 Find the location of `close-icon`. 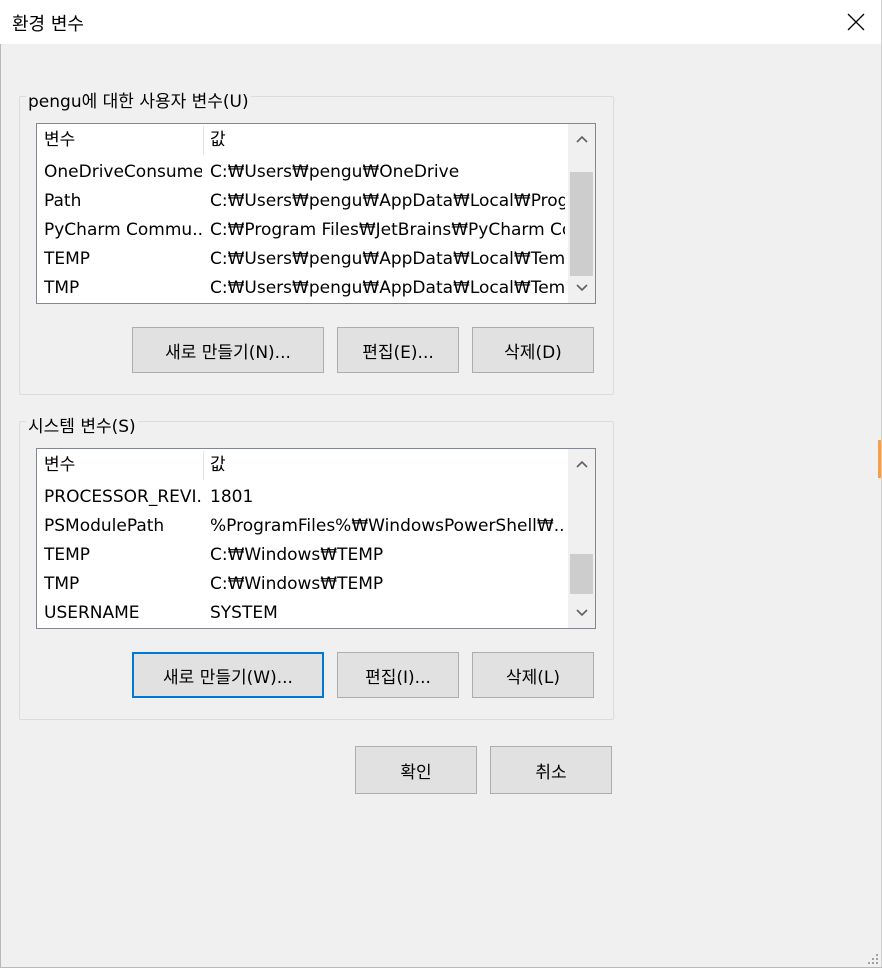

close-icon is located at coordinates (856, 22).